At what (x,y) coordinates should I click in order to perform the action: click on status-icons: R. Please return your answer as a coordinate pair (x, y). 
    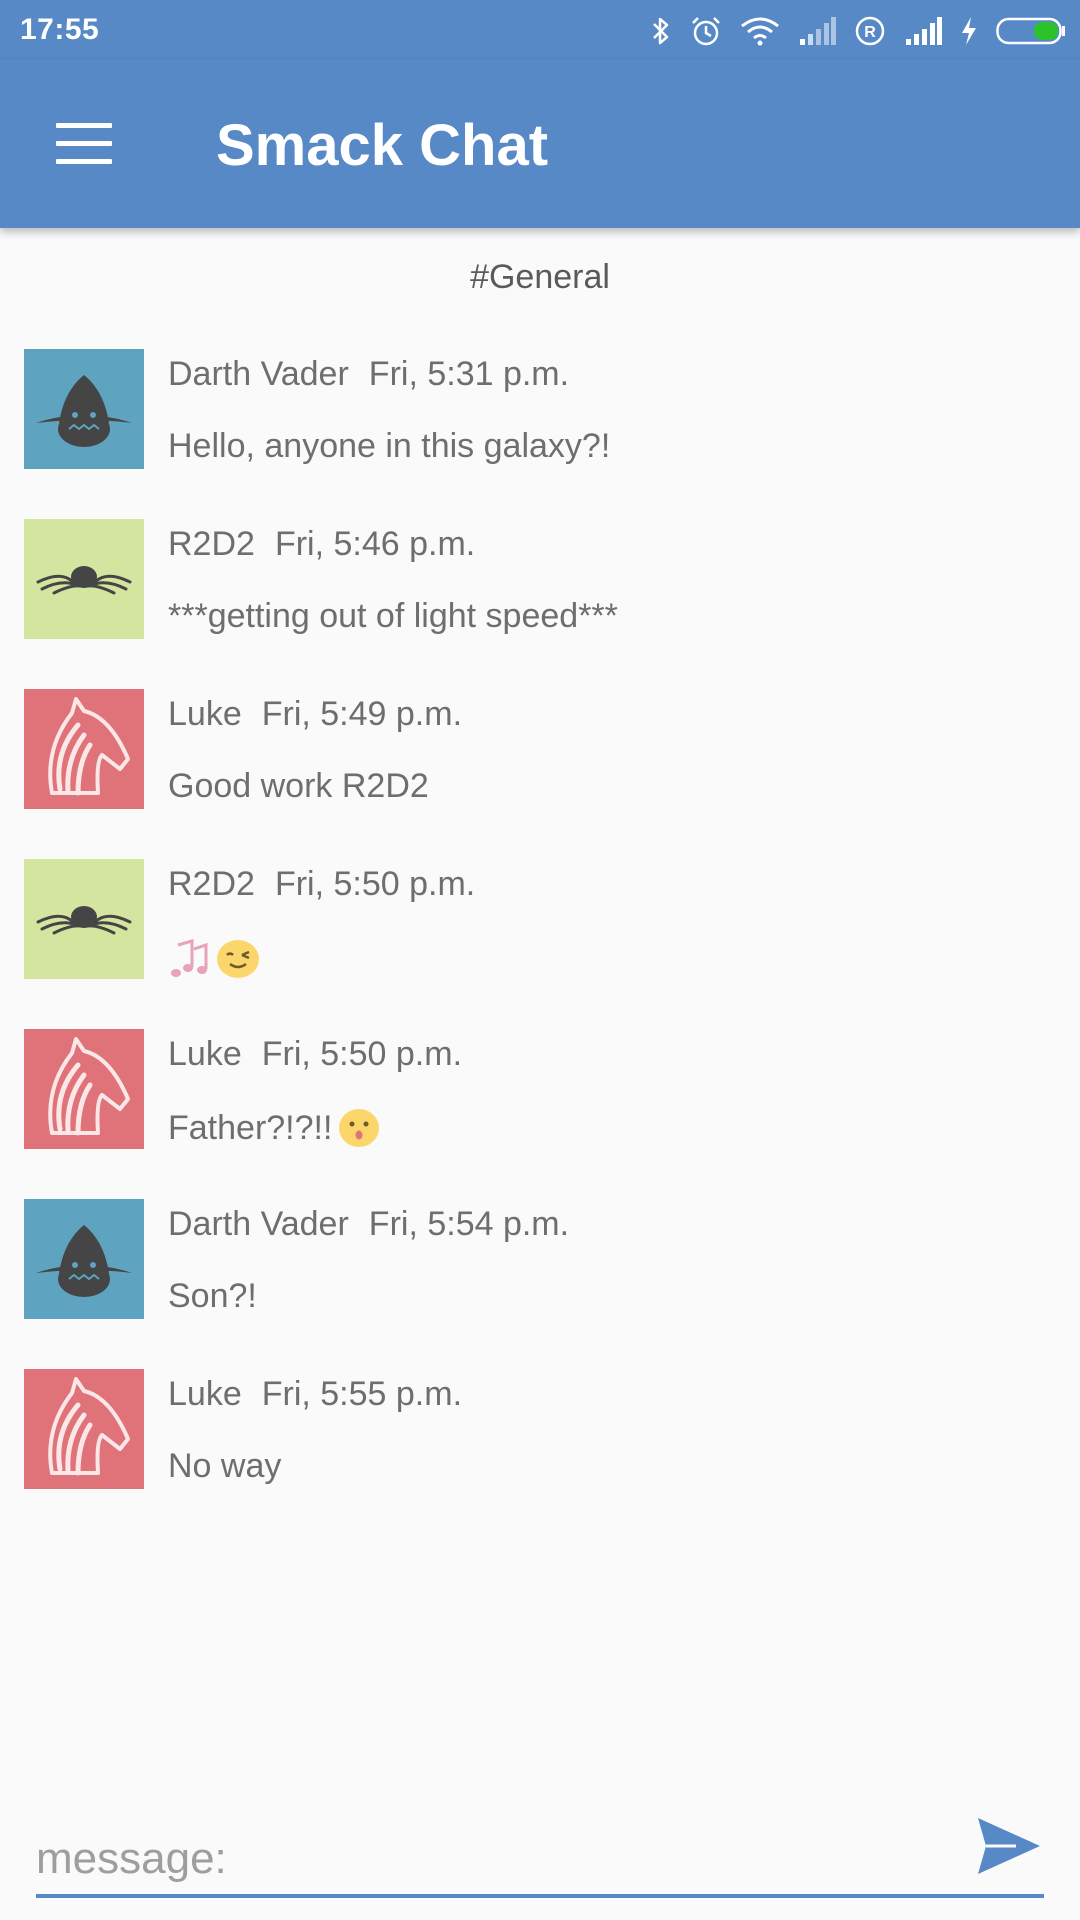
    Looking at the image, I should click on (858, 31).